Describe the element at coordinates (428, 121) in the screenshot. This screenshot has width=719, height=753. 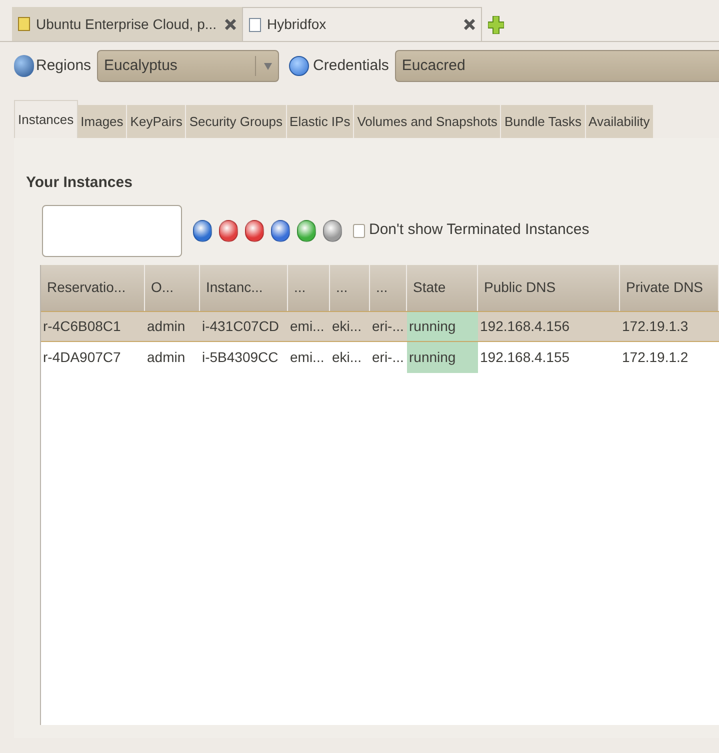
I see `tab: Volumes and Snapshots` at that location.